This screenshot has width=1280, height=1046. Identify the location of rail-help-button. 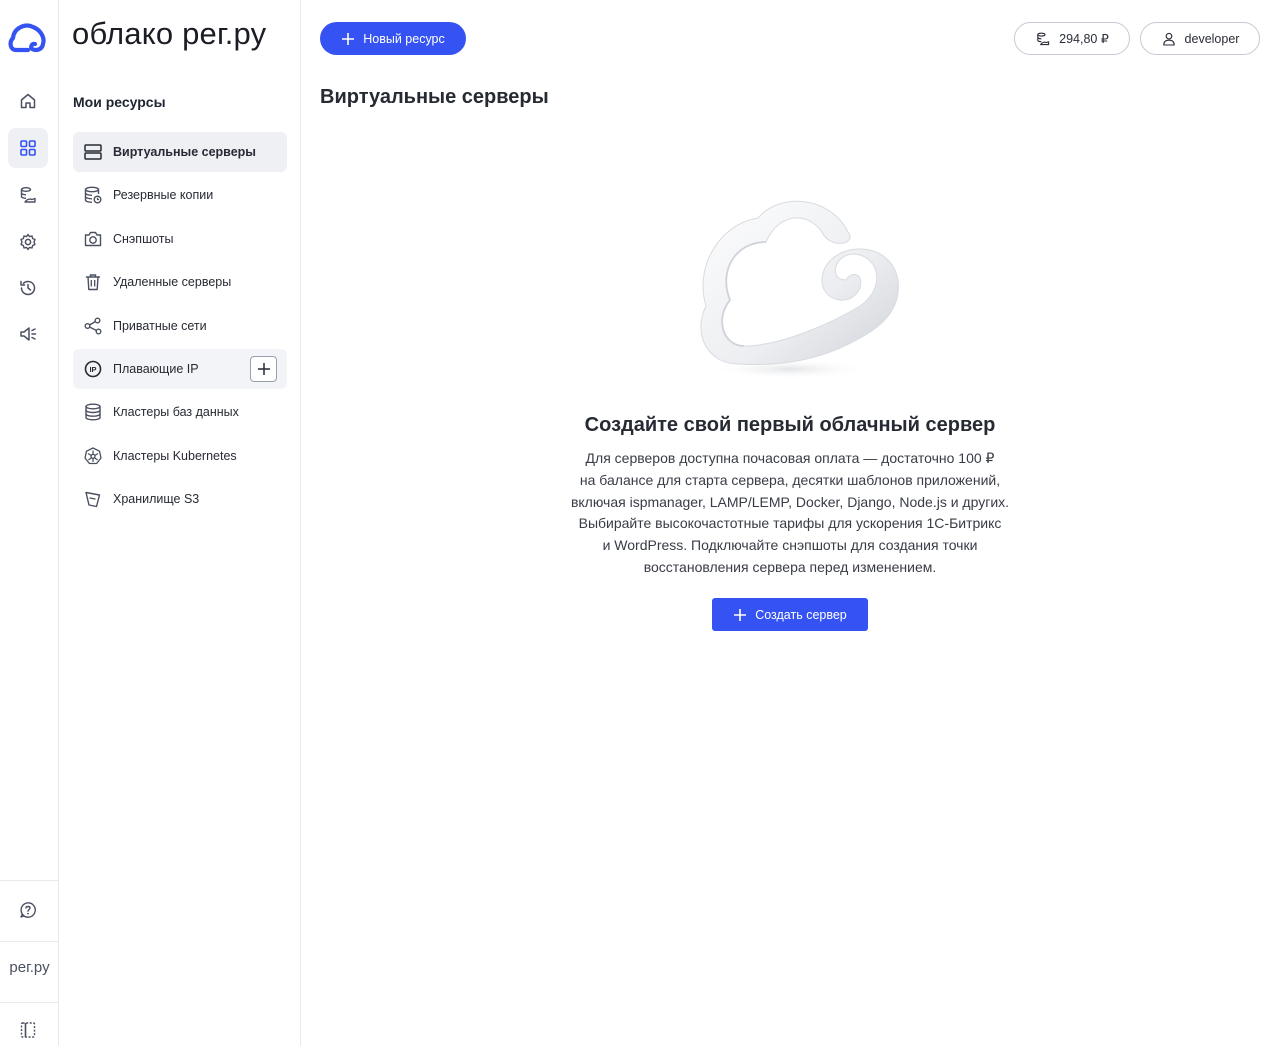
(28, 910).